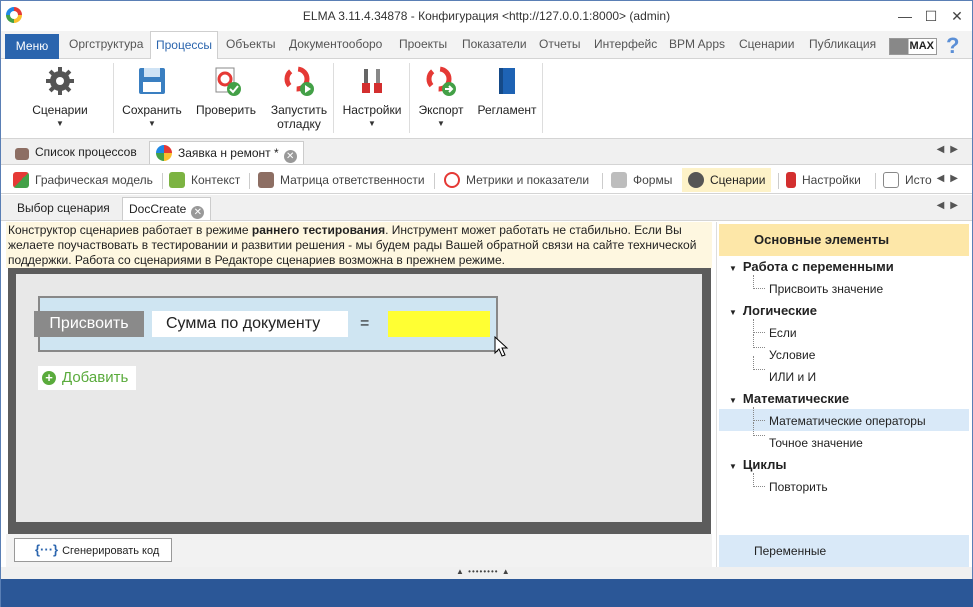 The image size is (973, 607). I want to click on group-math: ▼ Математические, so click(789, 398).